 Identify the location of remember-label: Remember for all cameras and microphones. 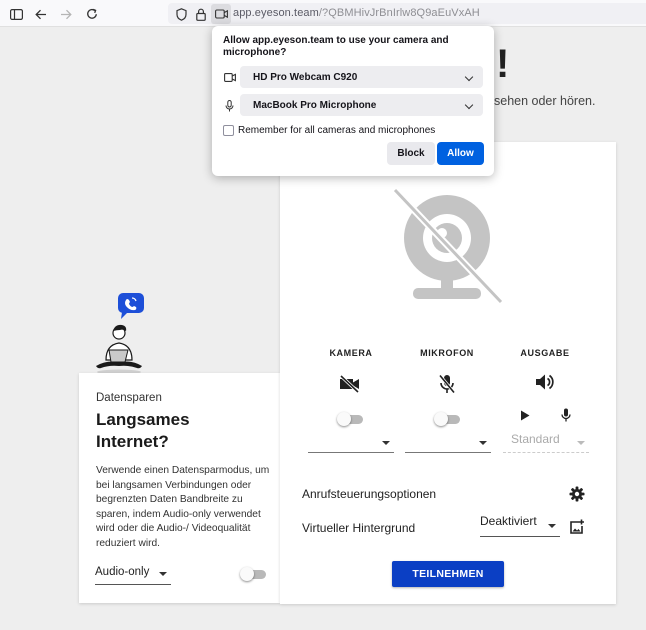
(336, 130).